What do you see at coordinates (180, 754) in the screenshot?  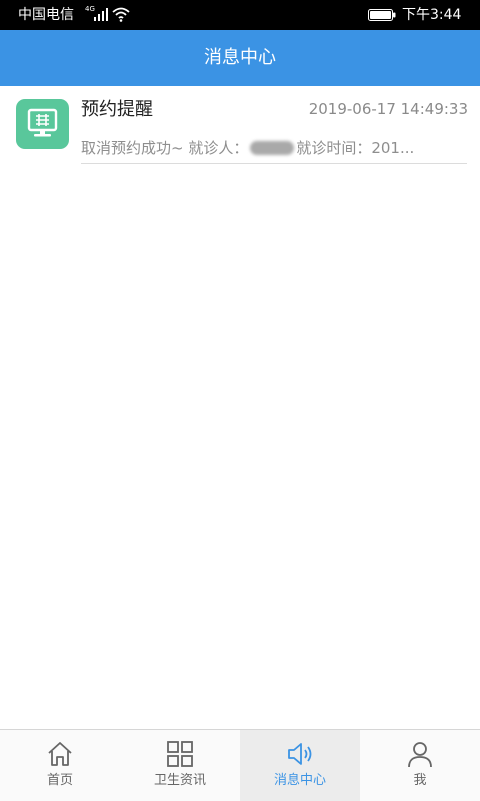 I see `grid-icon` at bounding box center [180, 754].